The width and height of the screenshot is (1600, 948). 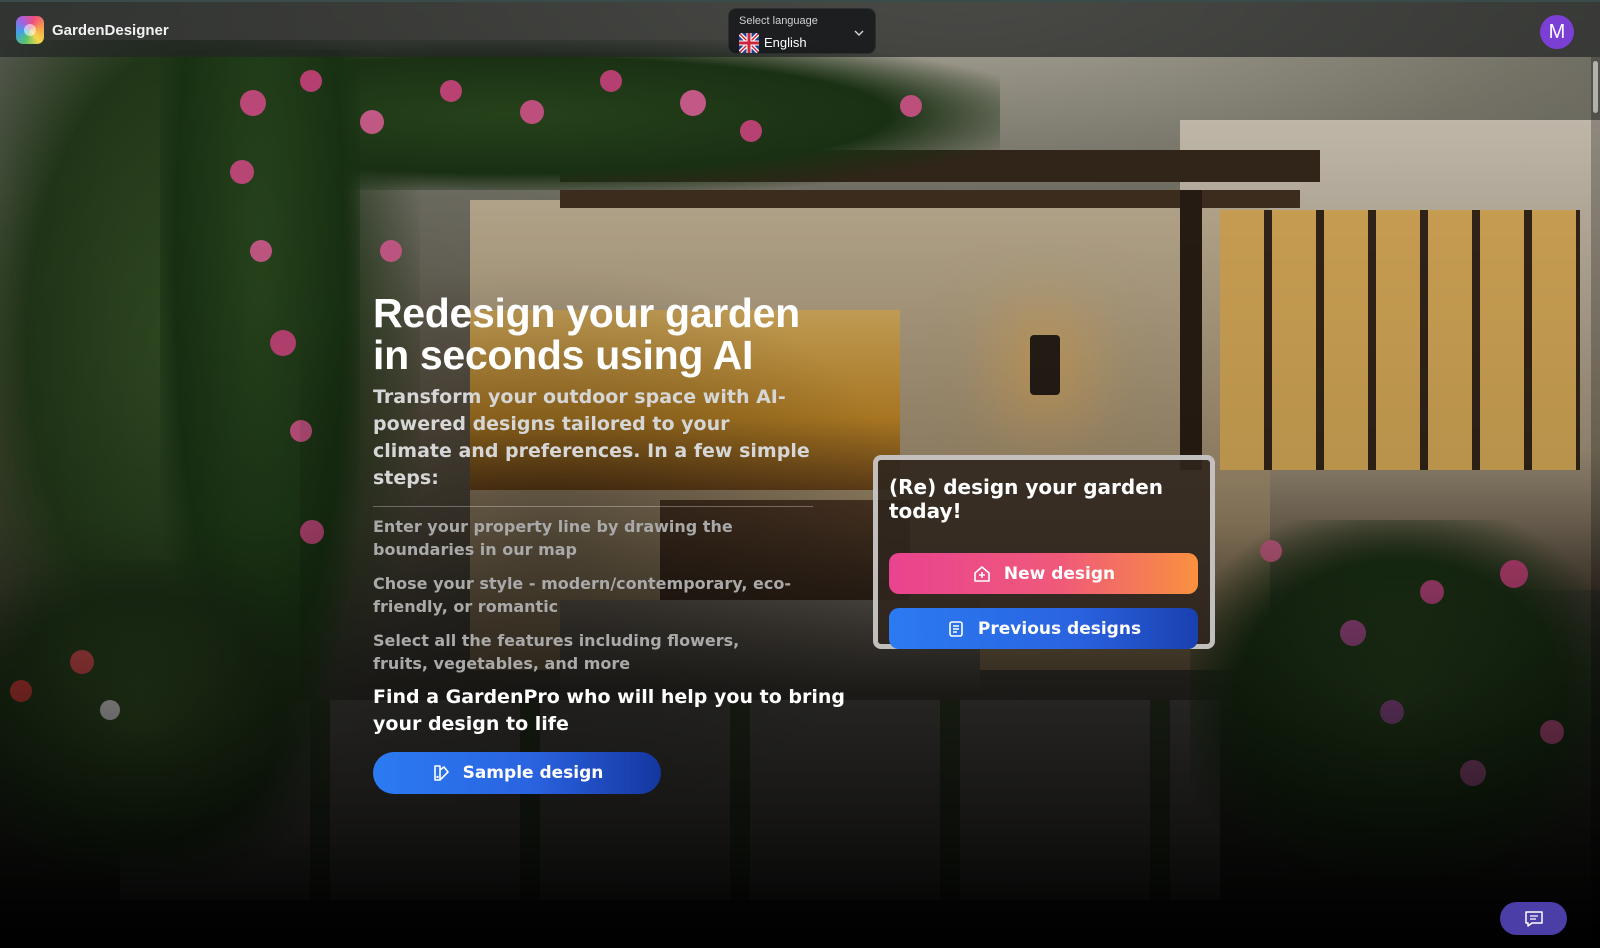 What do you see at coordinates (1026, 499) in the screenshot?
I see `card-title: (Re) design your garden today!` at bounding box center [1026, 499].